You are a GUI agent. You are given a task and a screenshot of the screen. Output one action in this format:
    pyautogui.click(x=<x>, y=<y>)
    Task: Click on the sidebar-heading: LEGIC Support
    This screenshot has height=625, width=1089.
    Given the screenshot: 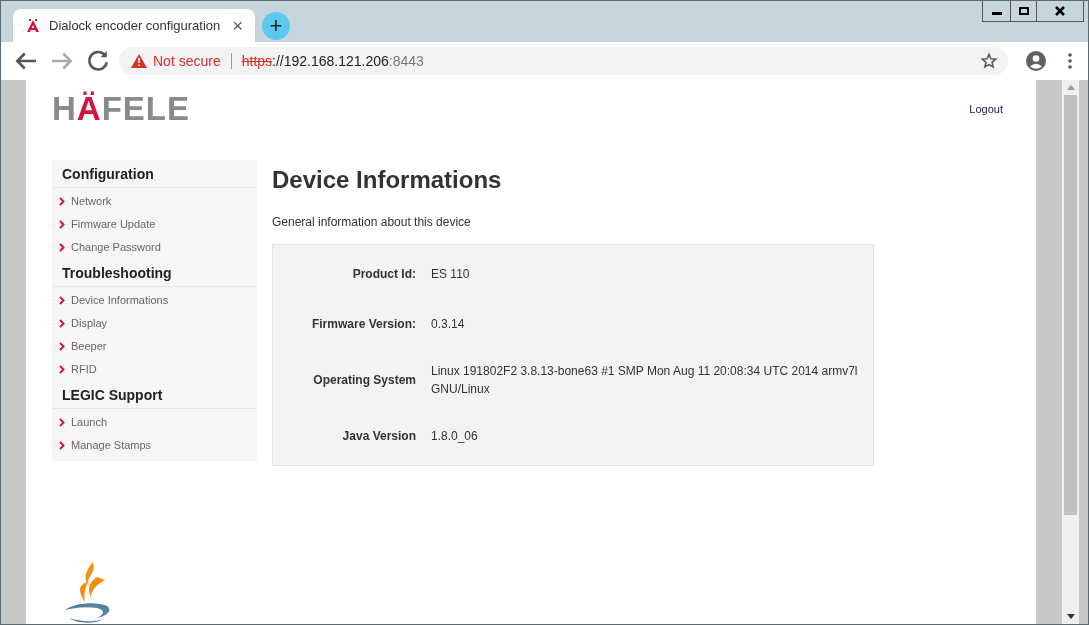 What is the action you would take?
    pyautogui.click(x=154, y=395)
    